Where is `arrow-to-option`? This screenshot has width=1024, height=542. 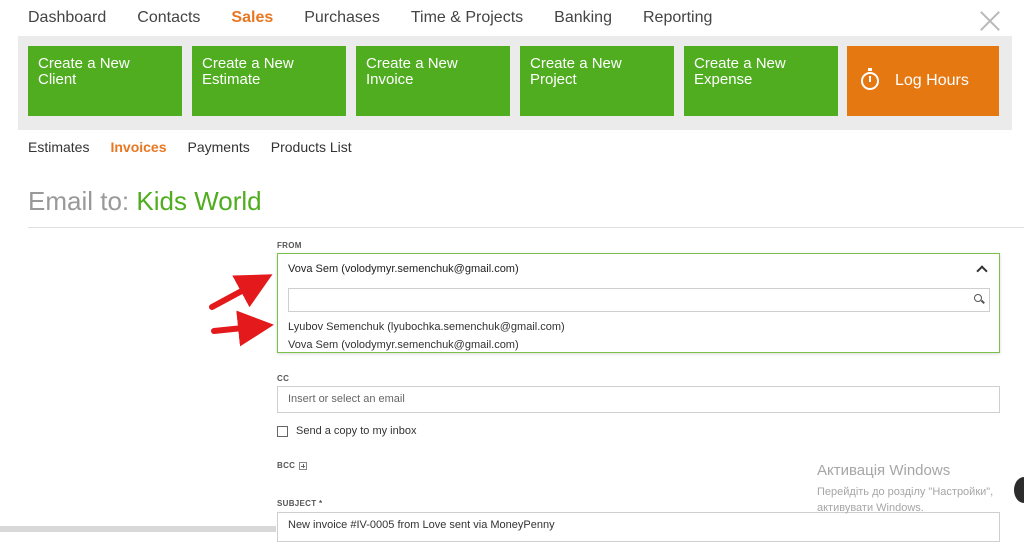
arrow-to-option is located at coordinates (242, 328).